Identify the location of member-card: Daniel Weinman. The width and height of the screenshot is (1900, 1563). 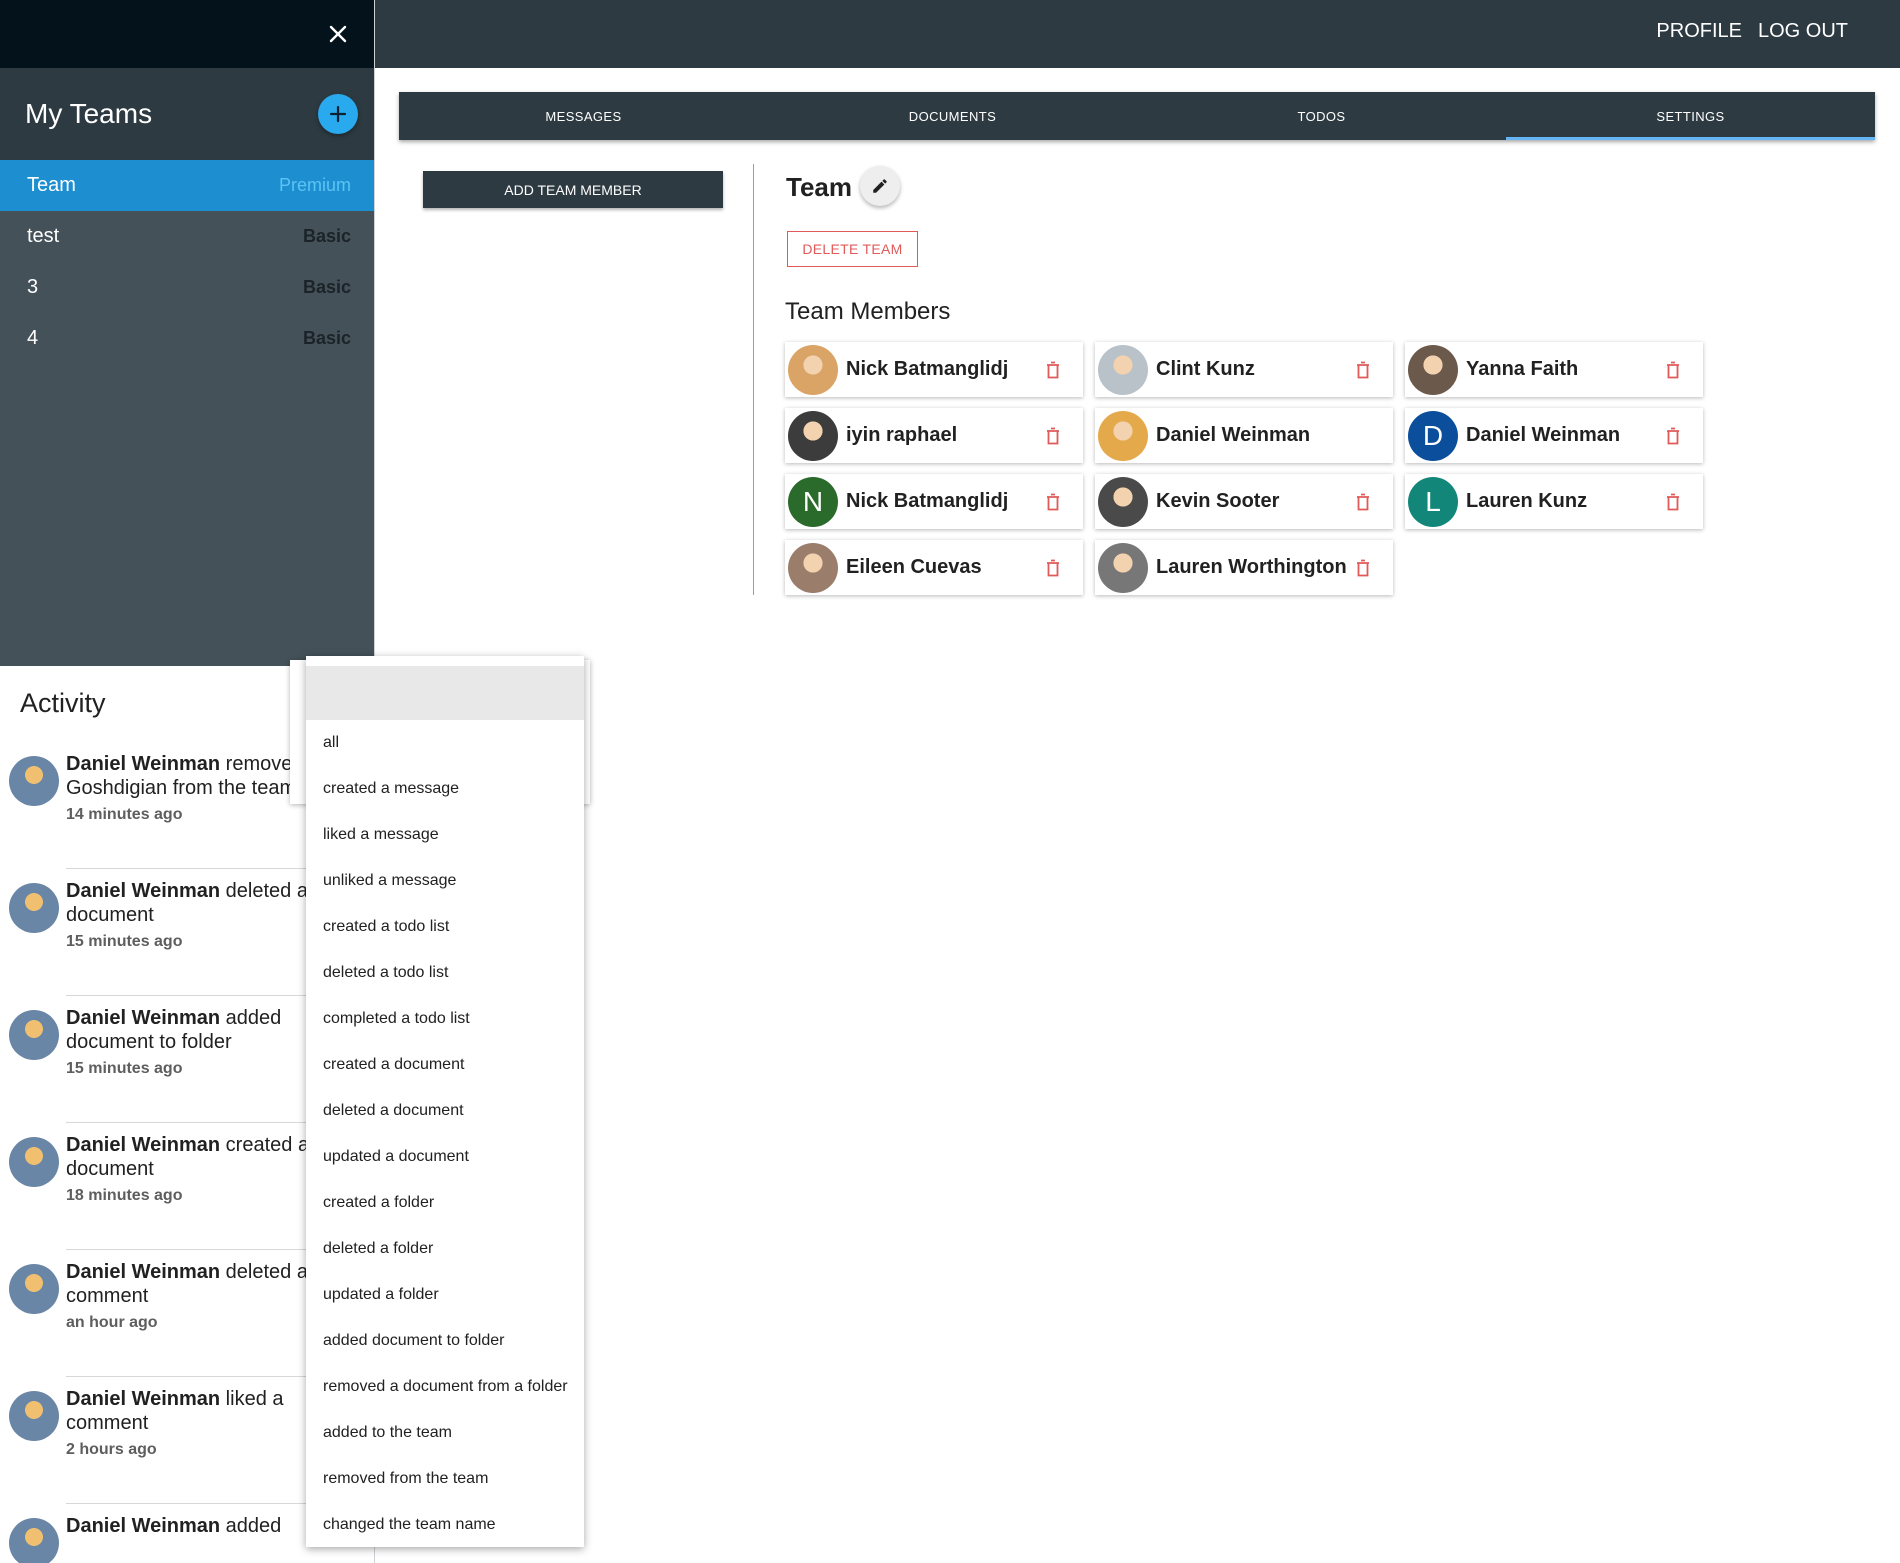
(1244, 435).